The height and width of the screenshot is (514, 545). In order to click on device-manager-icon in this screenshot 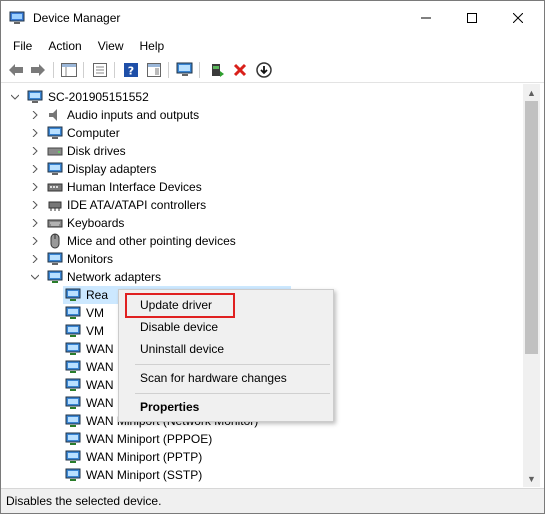, I will do `click(17, 18)`.